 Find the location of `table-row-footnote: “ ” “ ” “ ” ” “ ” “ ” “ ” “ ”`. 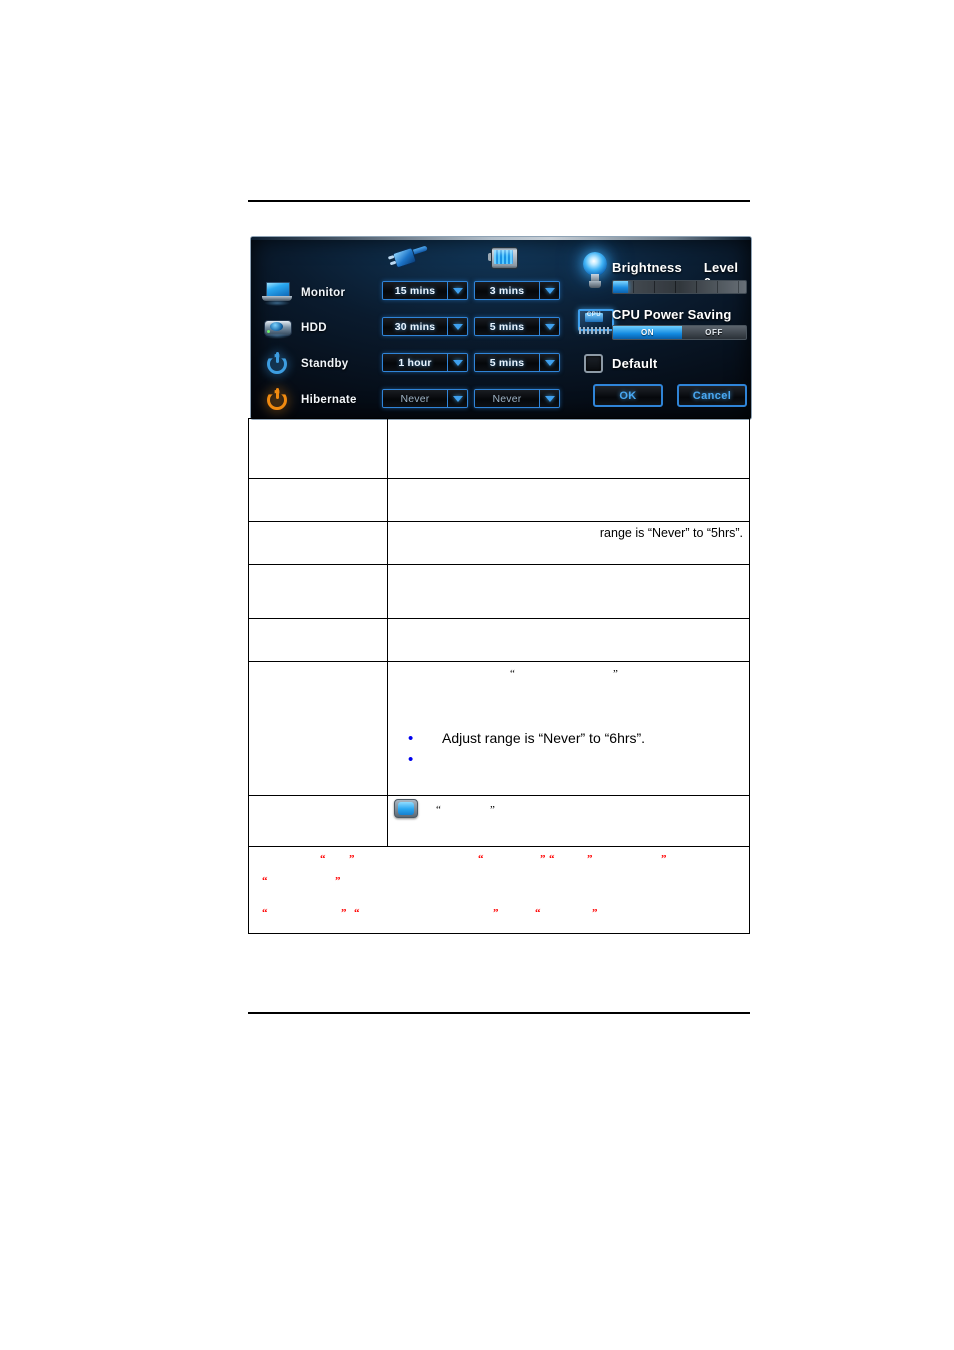

table-row-footnote: “ ” “ ” “ ” ” “ ” “ ” “ ” “ ” is located at coordinates (499, 890).